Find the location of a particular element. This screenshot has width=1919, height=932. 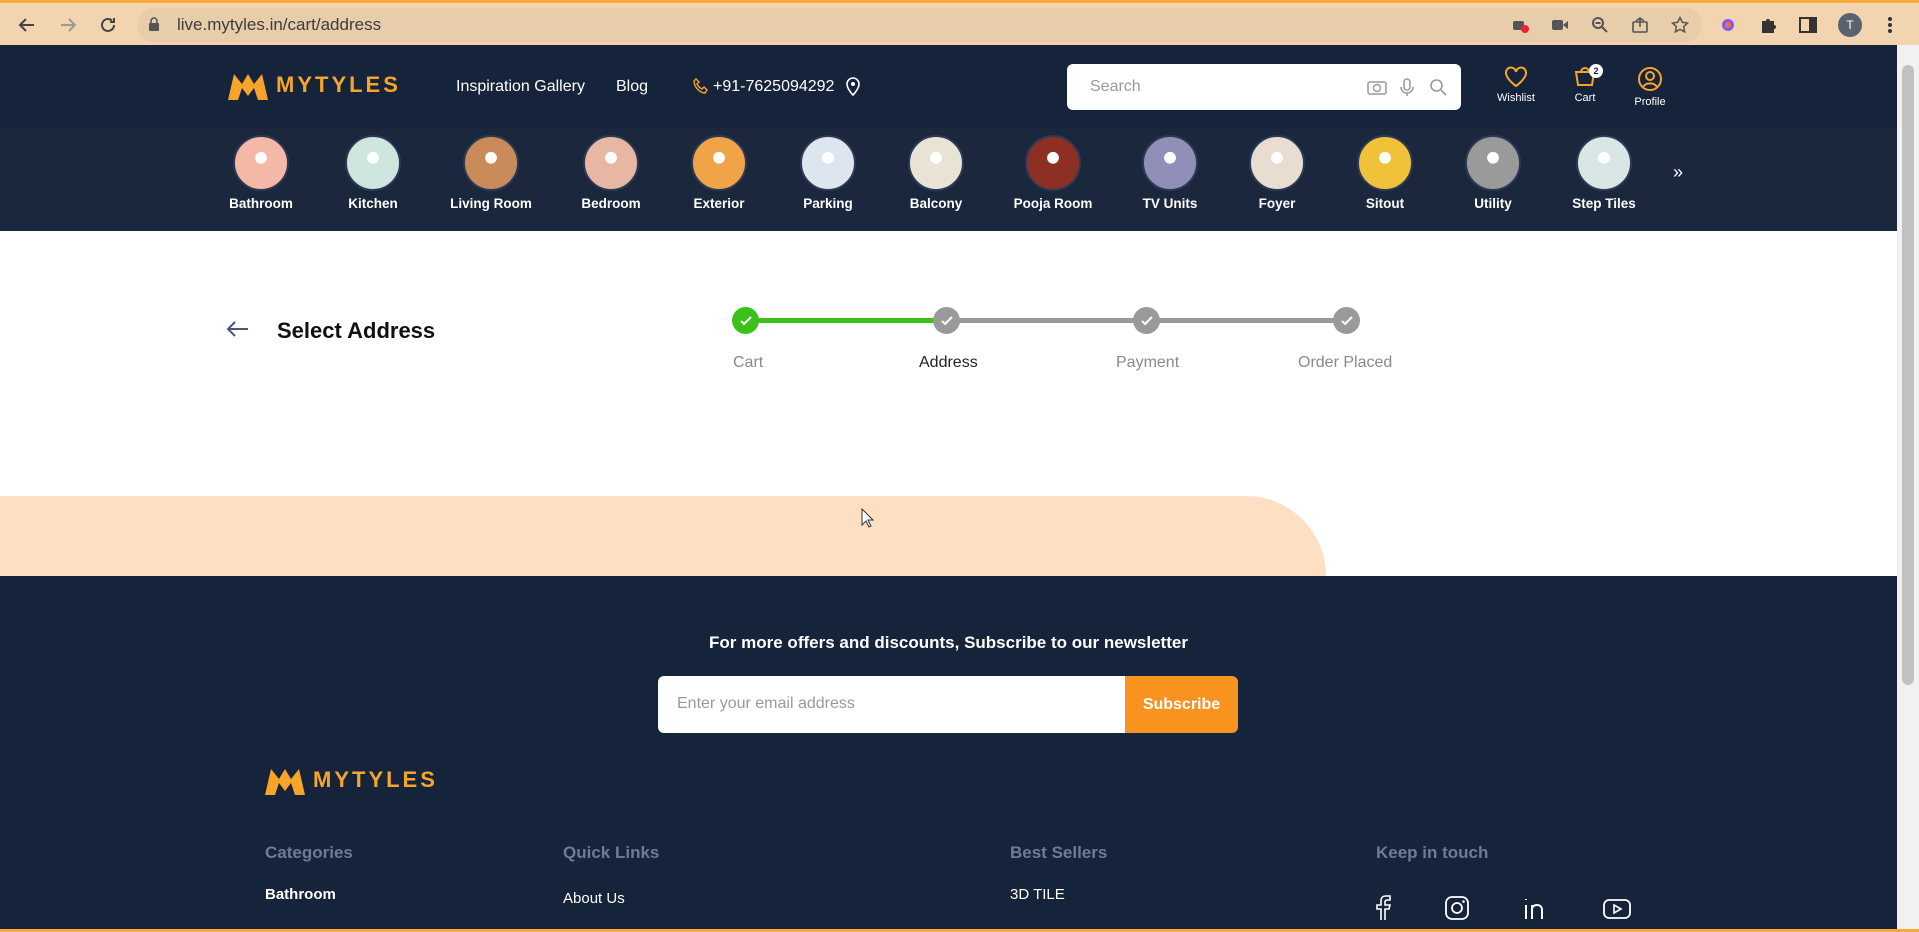

page-scrollbar is located at coordinates (1908, 488).